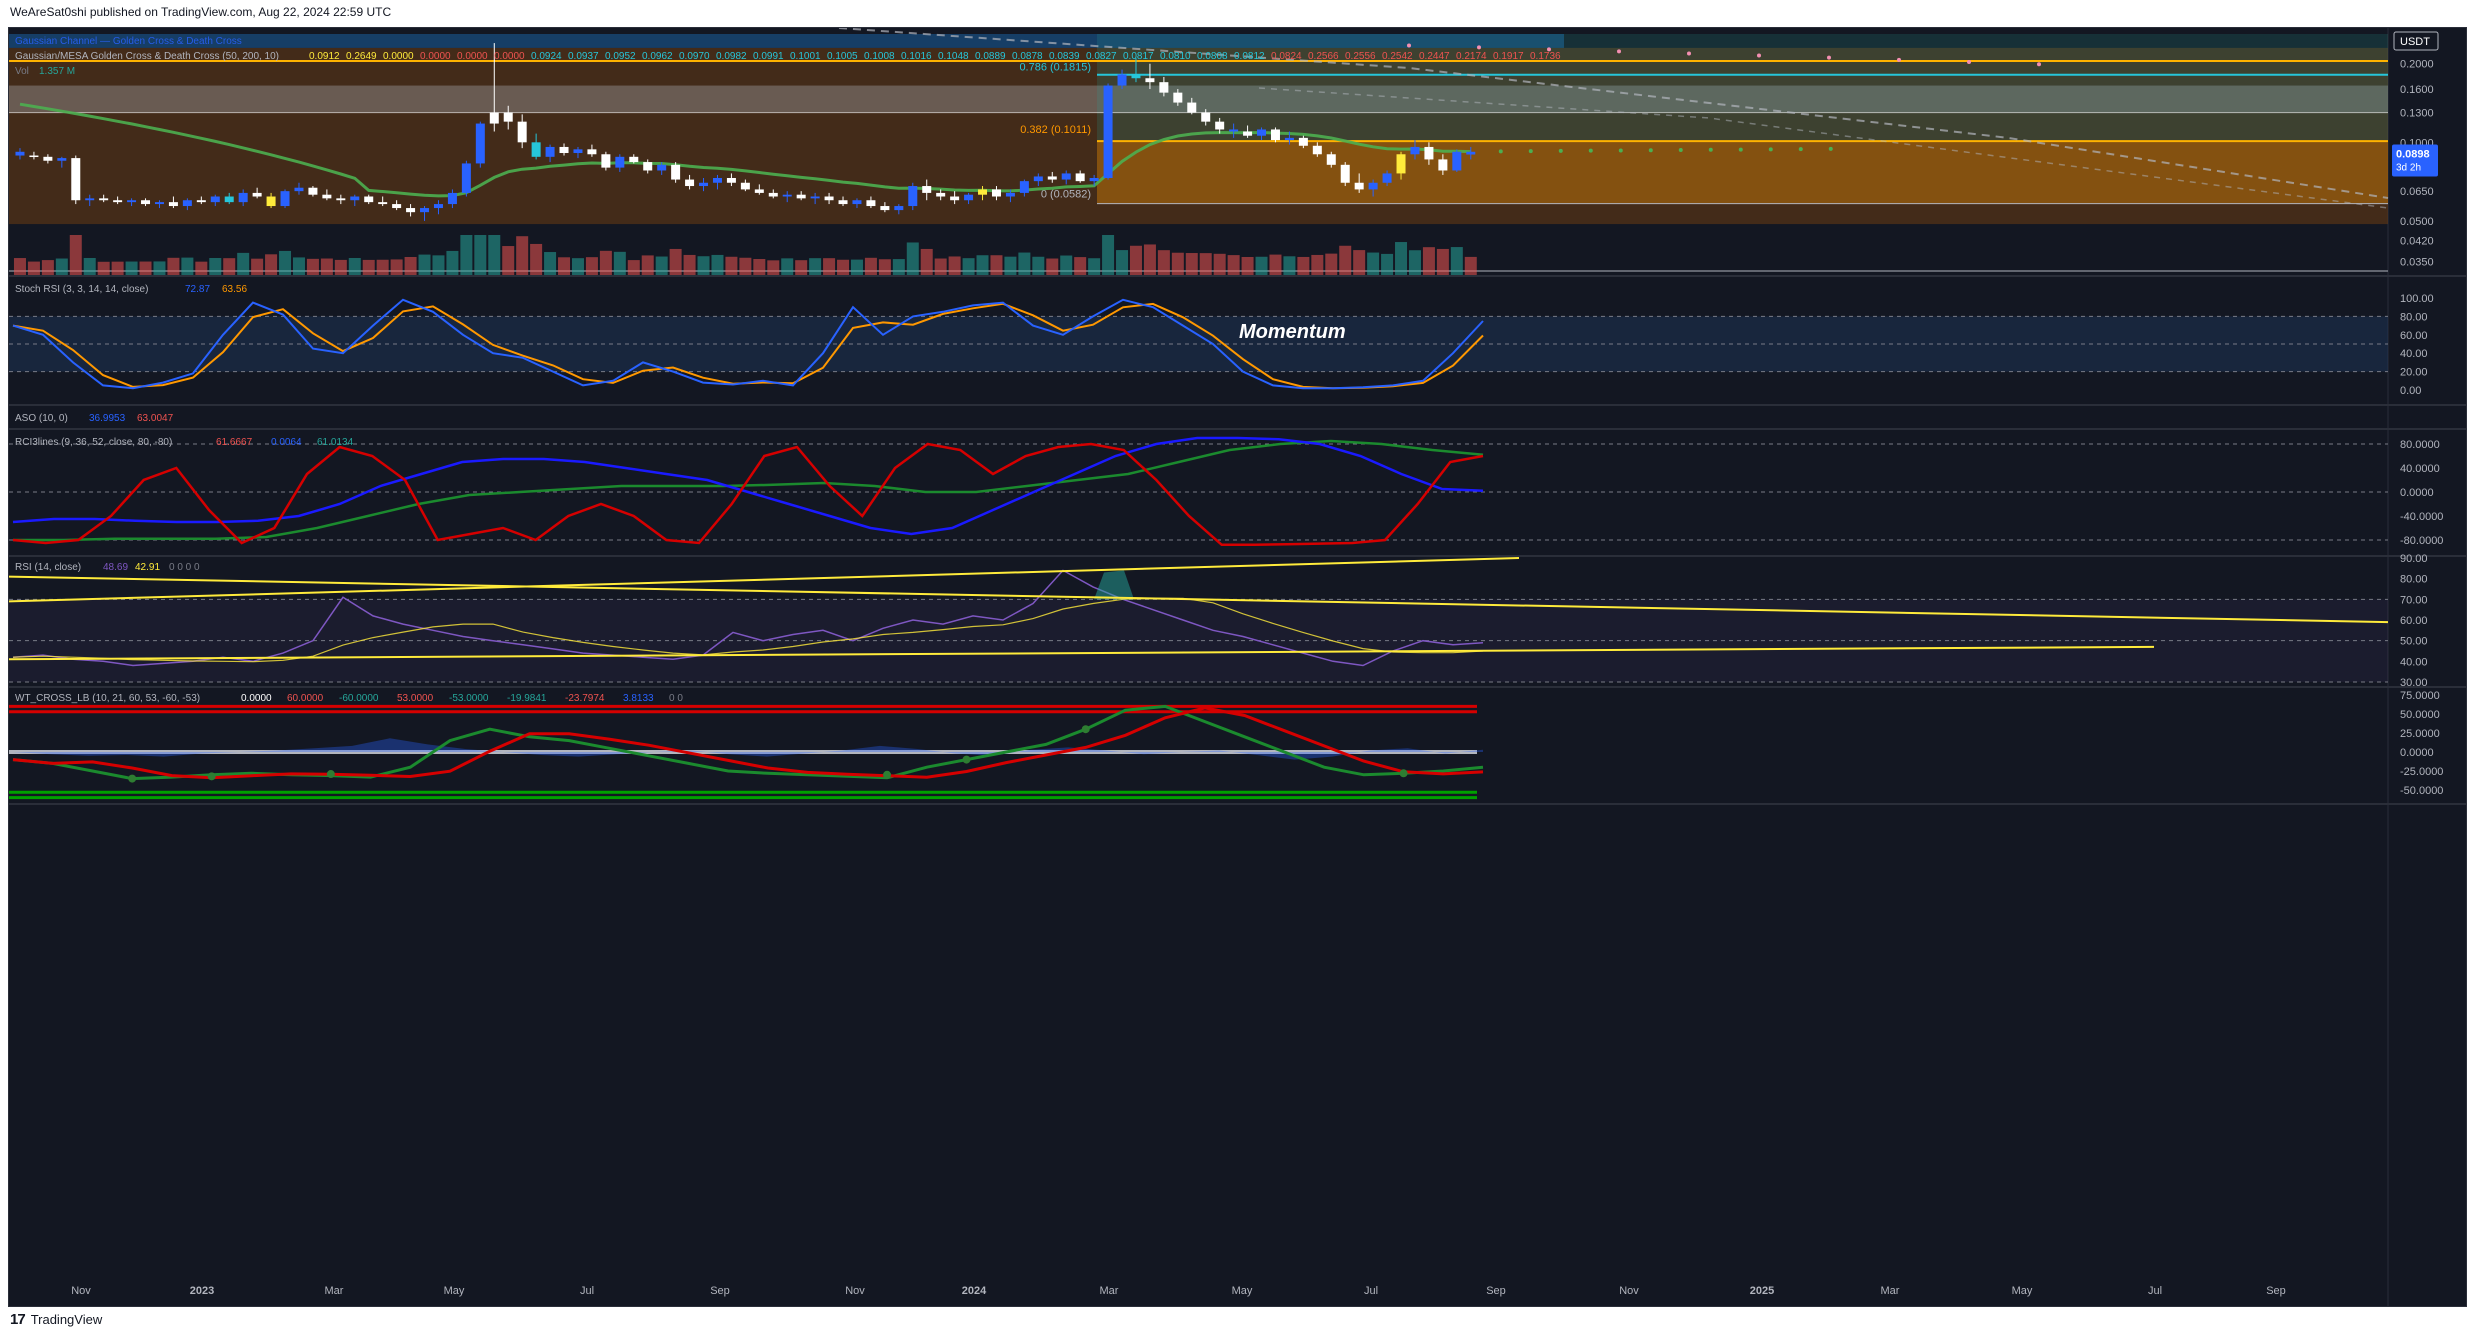 This screenshot has width=2470, height=1339. I want to click on legend-value: 0.0827, so click(1101, 56).